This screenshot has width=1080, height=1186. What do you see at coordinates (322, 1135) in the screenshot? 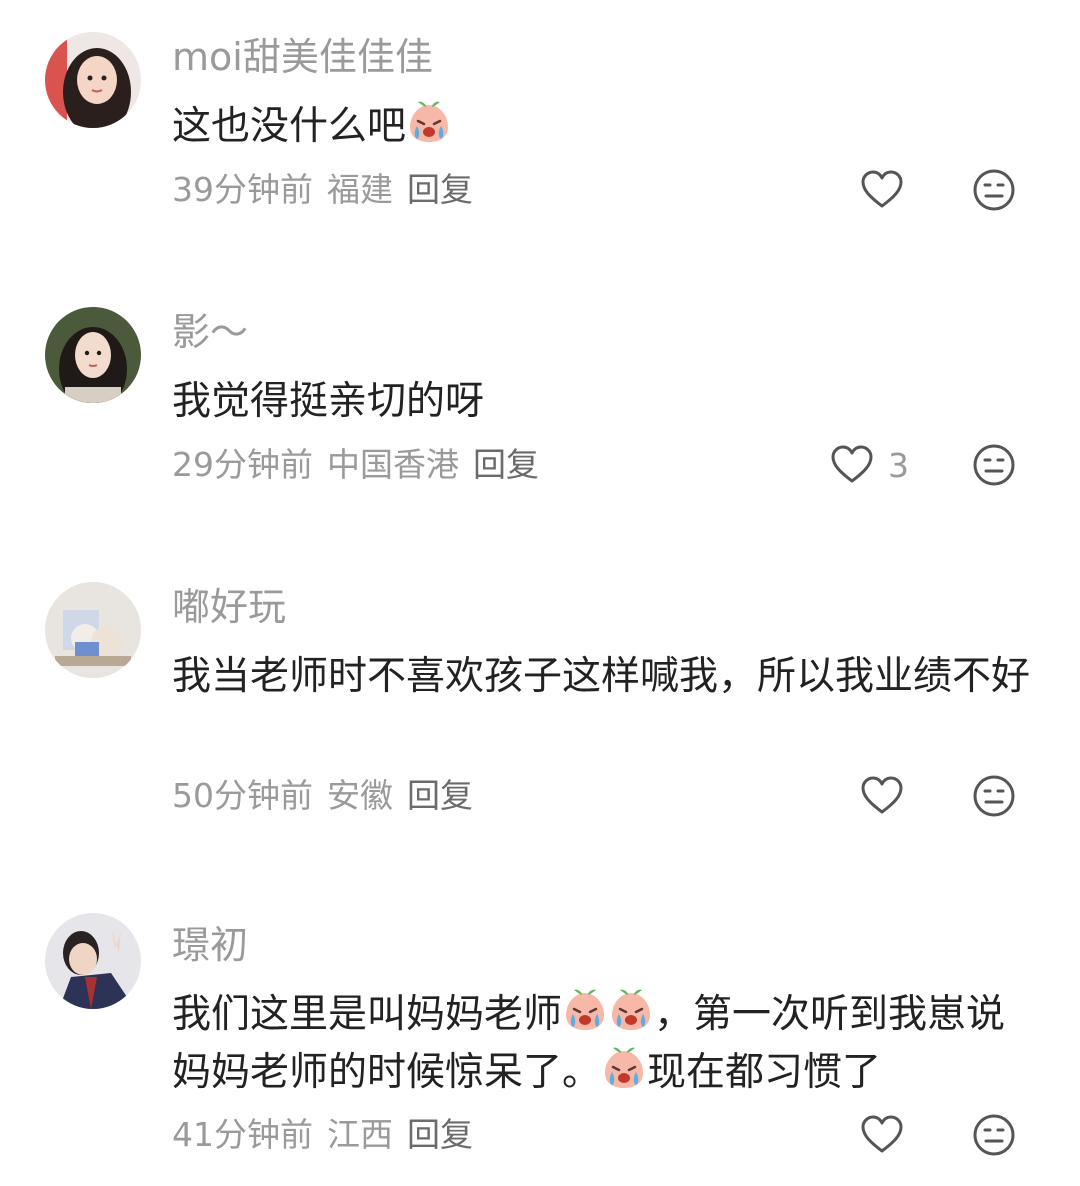
I see `comment-meta: 41分钟前 江西 回复` at bounding box center [322, 1135].